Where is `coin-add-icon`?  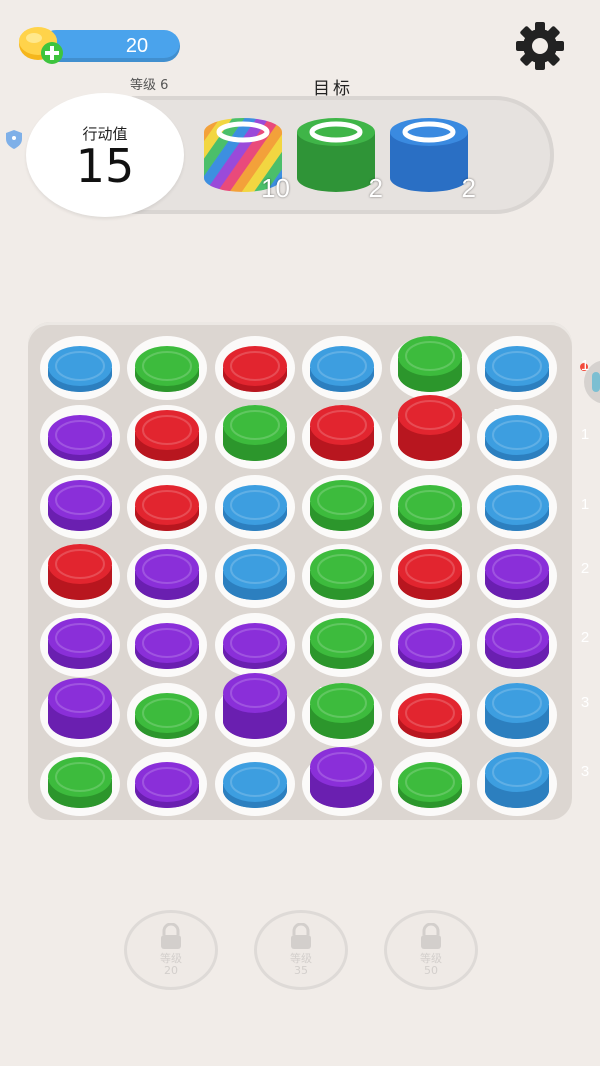
coin-add-icon is located at coordinates (41, 45).